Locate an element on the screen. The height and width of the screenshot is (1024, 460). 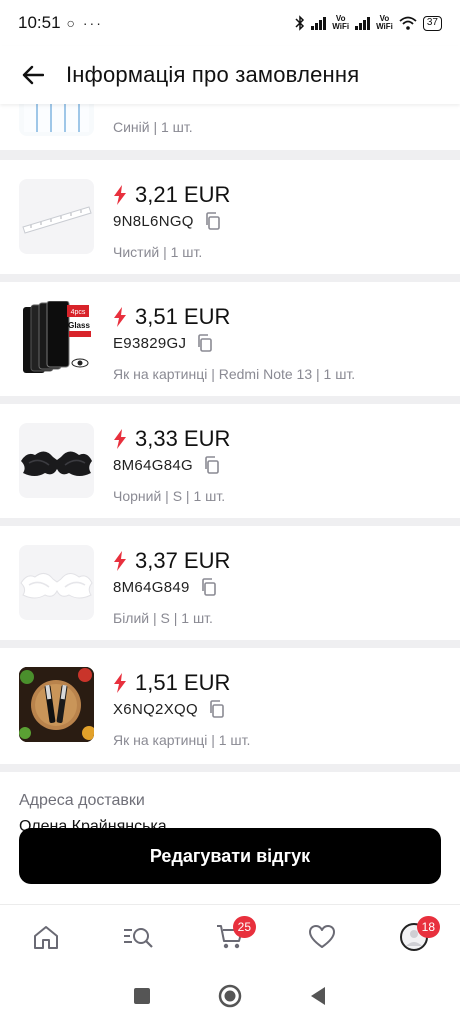
page-title: Інформація про замовлення is located at coordinates (213, 74).